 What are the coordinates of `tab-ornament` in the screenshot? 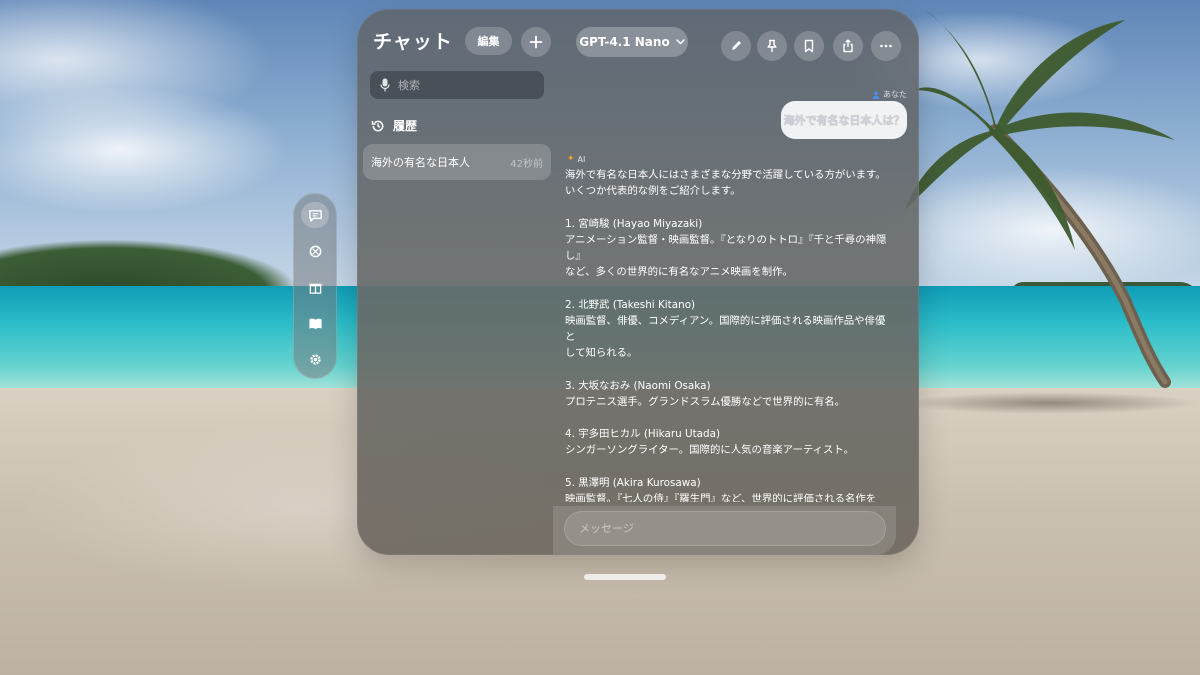 It's located at (315, 286).